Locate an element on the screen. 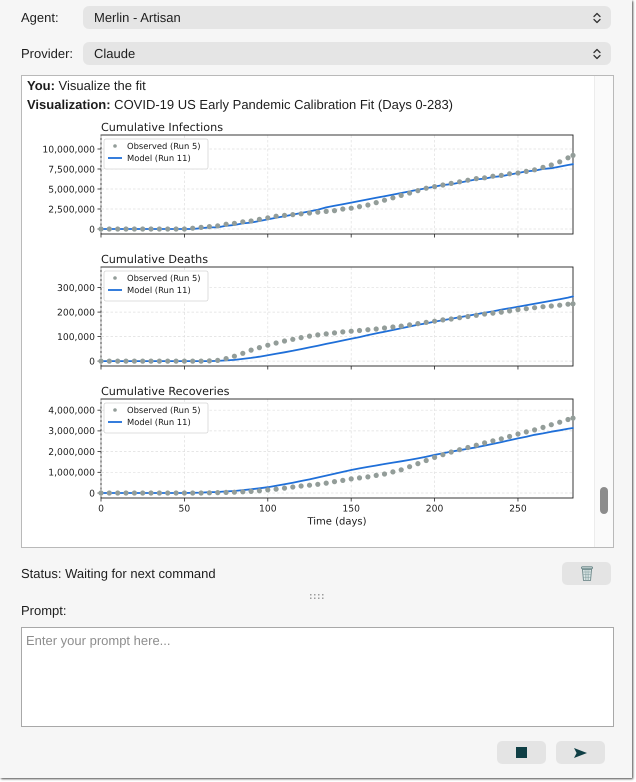 The height and width of the screenshot is (782, 636). legend-label: Model (Run 11) is located at coordinates (159, 158).